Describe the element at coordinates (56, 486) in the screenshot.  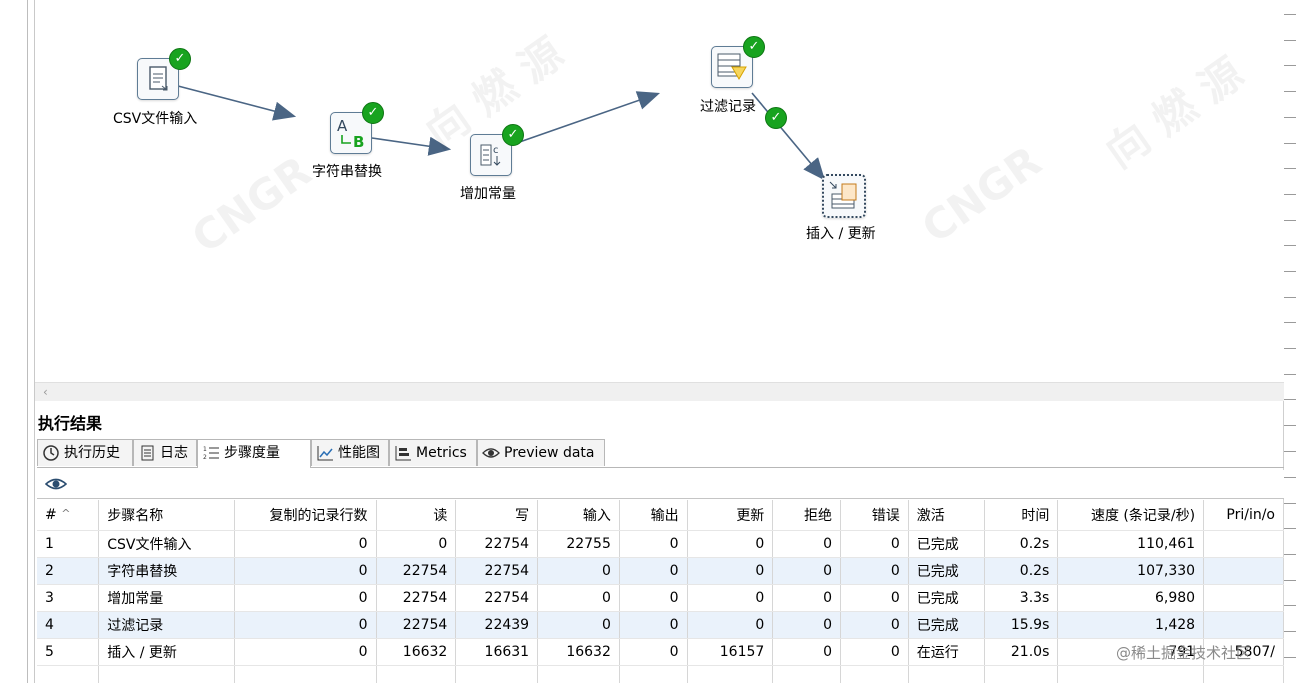
I see `show-active-eye-icon` at that location.